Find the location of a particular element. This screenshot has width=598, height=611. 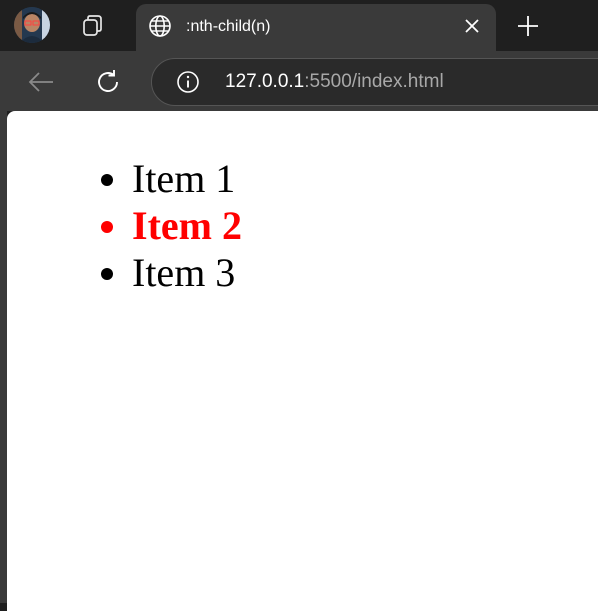

list-item: Item 3 is located at coordinates (187, 272).